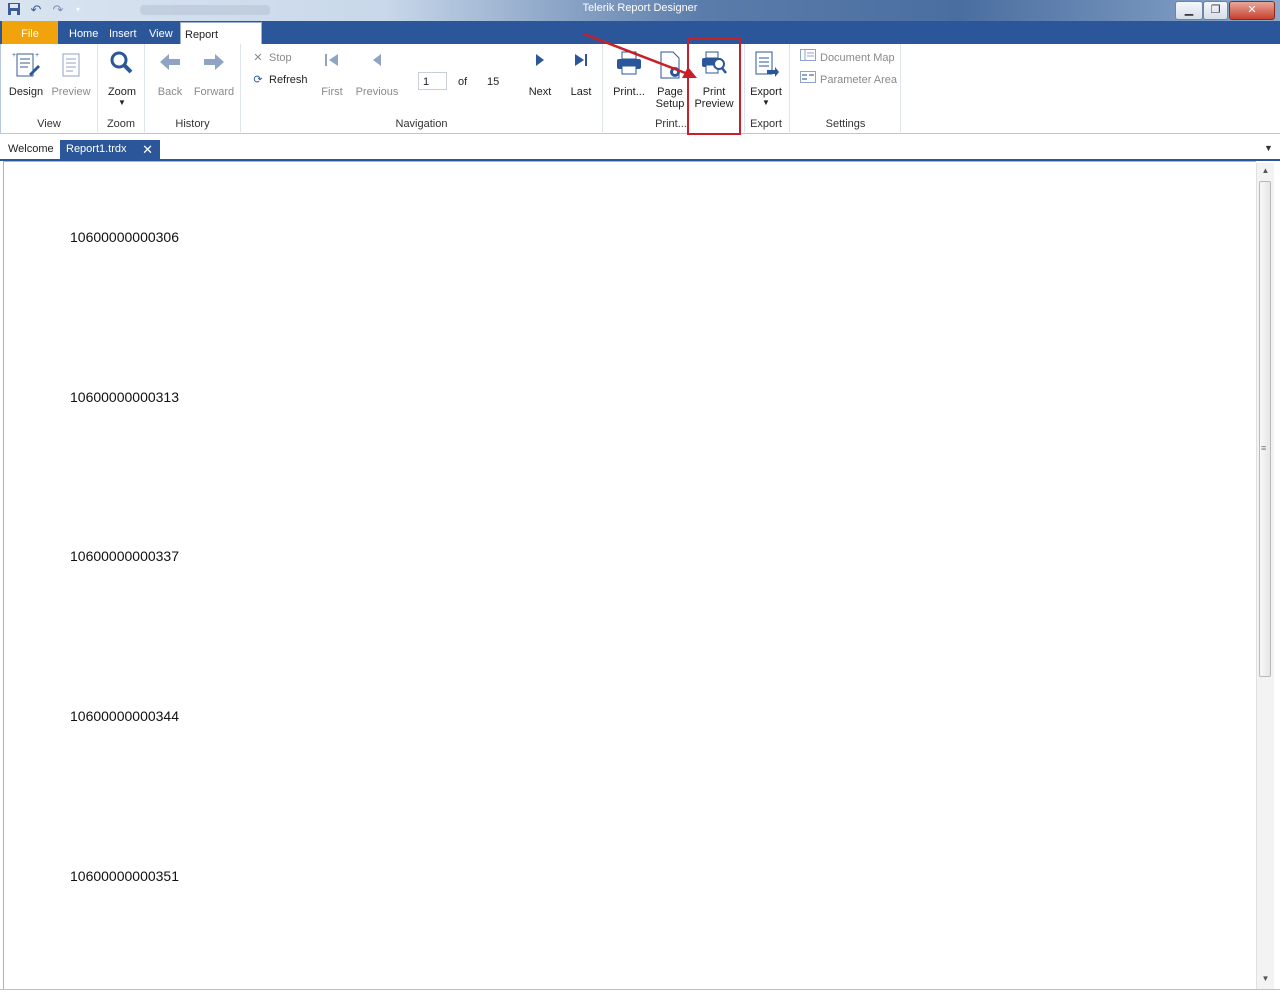 The image size is (1280, 995). Describe the element at coordinates (147, 149) in the screenshot. I see `close-tab-icon: ✕` at that location.